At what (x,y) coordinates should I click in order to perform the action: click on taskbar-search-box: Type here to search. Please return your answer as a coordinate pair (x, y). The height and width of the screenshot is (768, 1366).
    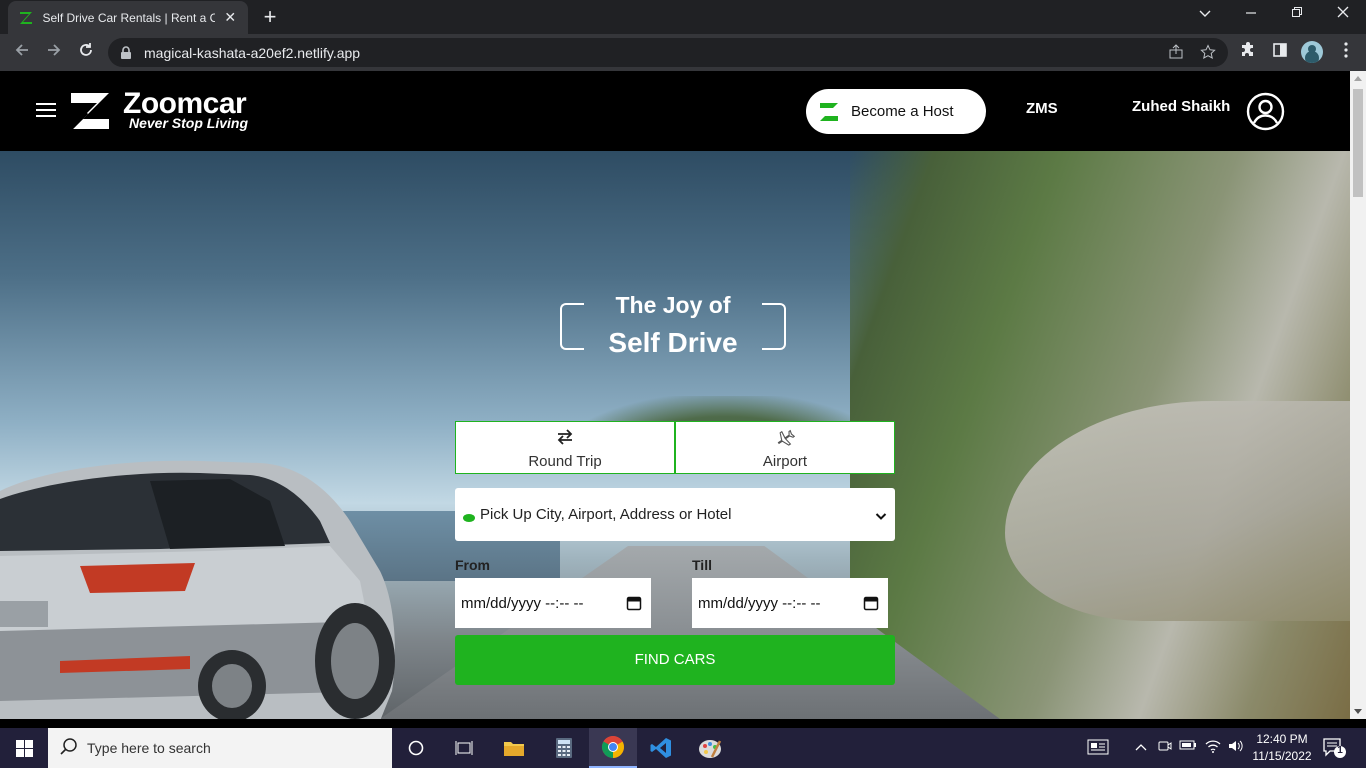
    Looking at the image, I should click on (220, 748).